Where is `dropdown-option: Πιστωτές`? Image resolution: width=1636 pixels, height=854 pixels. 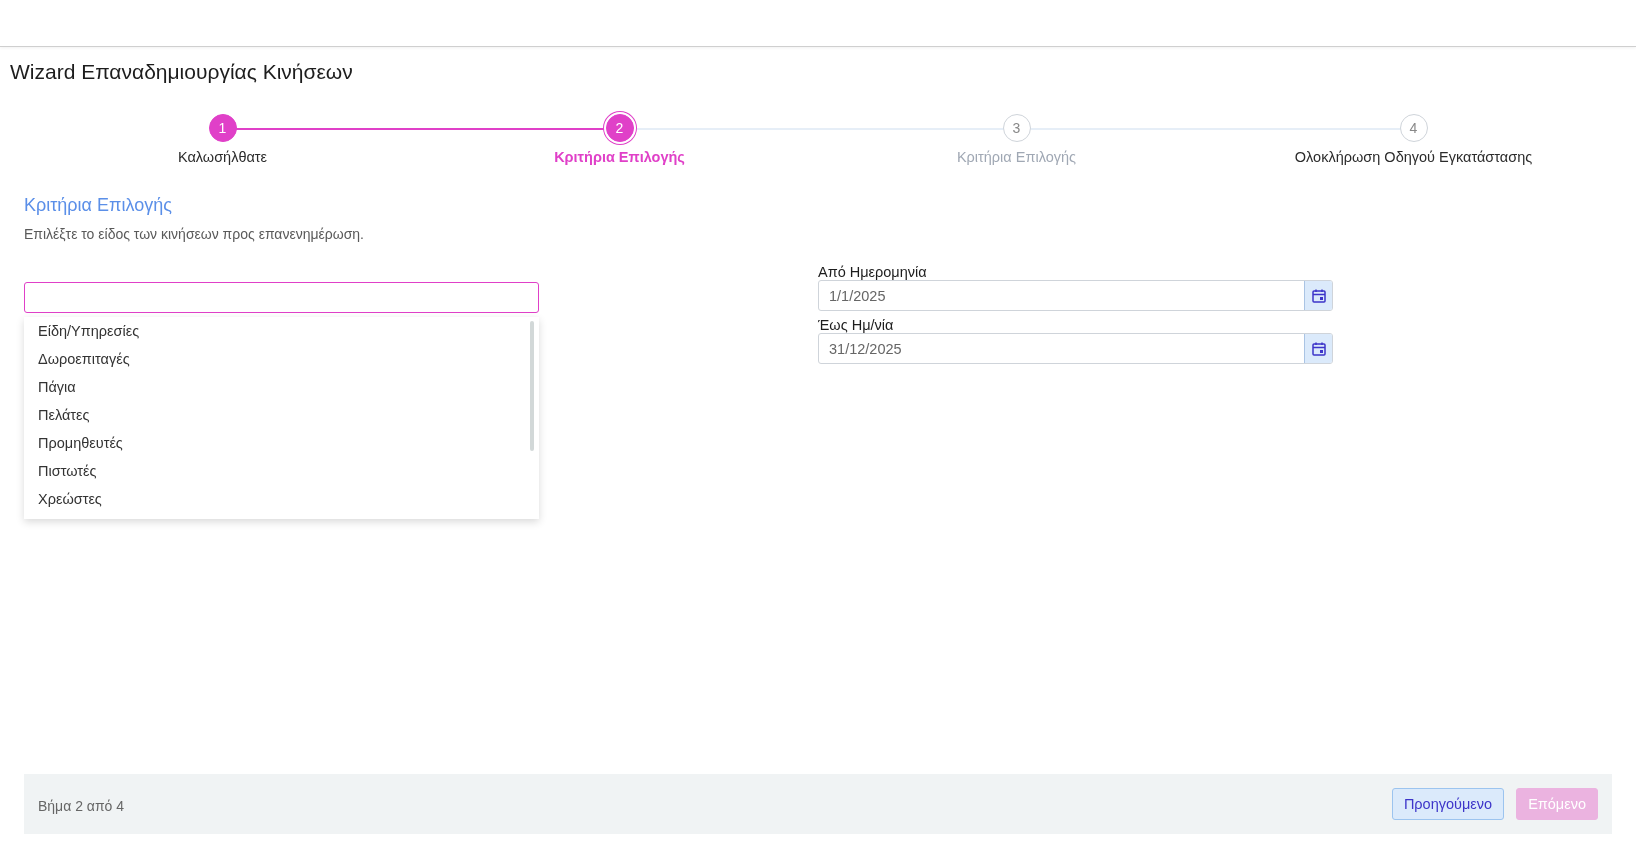 dropdown-option: Πιστωτές is located at coordinates (281, 473).